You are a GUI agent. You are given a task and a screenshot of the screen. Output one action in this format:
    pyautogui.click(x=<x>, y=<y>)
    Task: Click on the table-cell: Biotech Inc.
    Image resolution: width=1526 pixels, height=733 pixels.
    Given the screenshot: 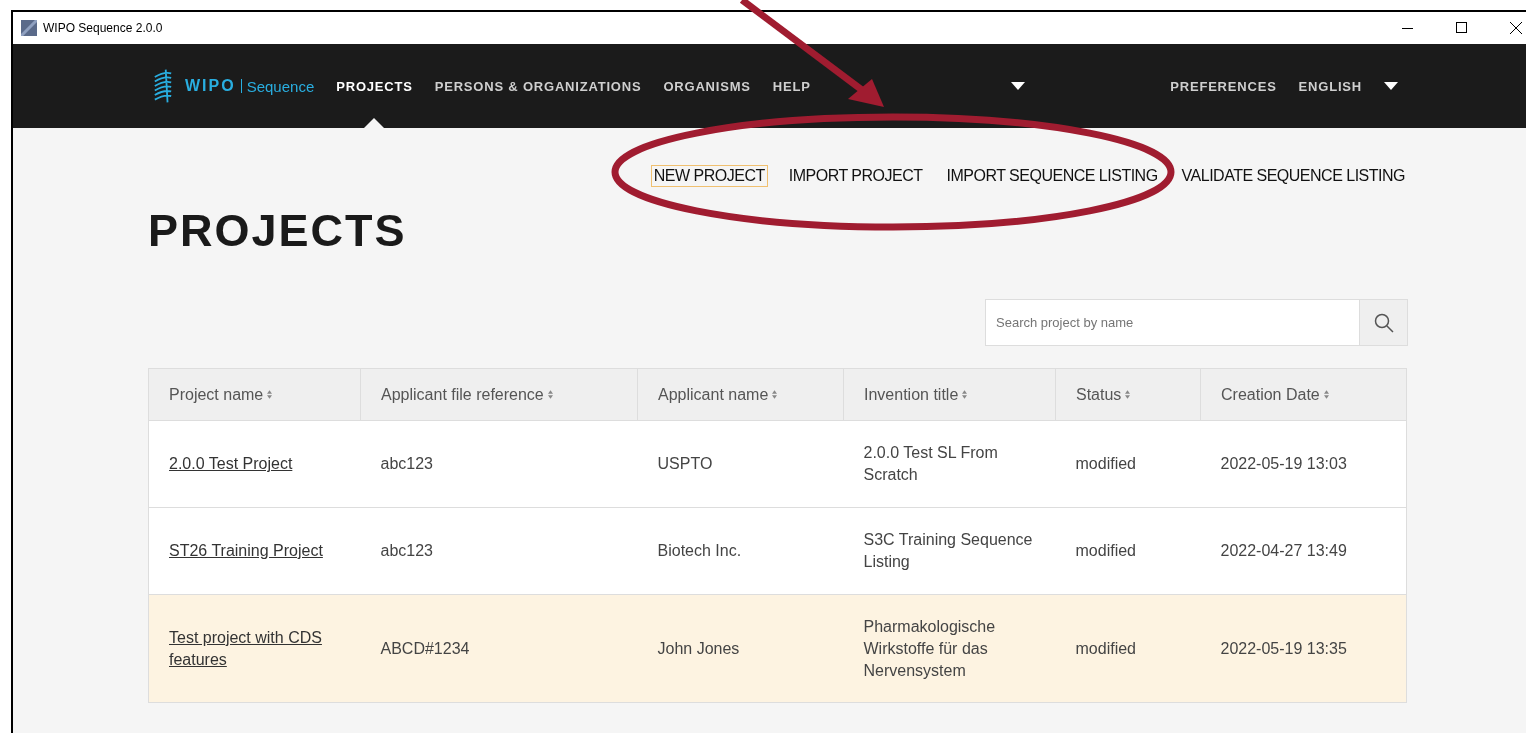 What is the action you would take?
    pyautogui.click(x=699, y=550)
    